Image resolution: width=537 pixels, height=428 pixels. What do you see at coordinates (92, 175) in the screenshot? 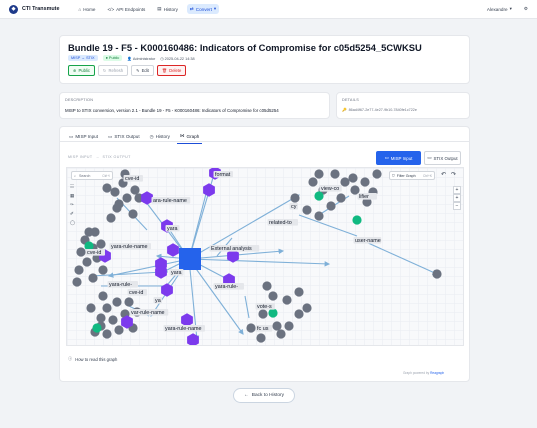
I see `graph-search-input: ⌕ Search Ctrl+/` at bounding box center [92, 175].